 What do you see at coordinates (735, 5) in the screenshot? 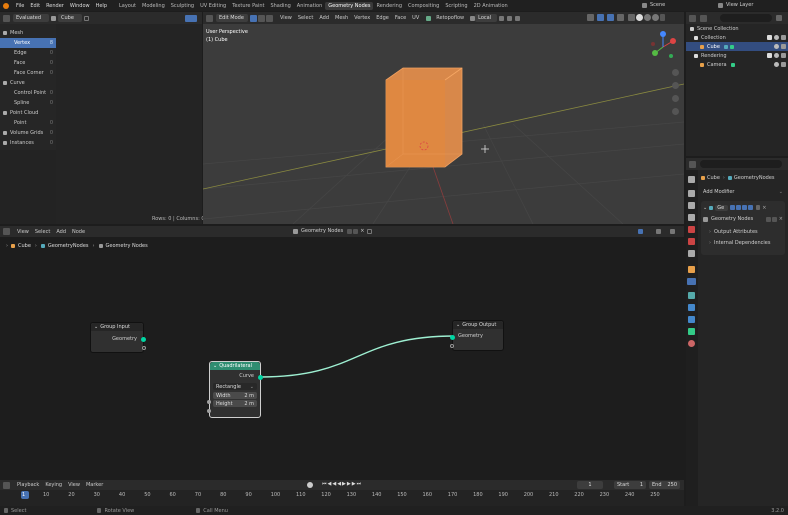
I see `view-layer-selector: View Layer` at bounding box center [735, 5].